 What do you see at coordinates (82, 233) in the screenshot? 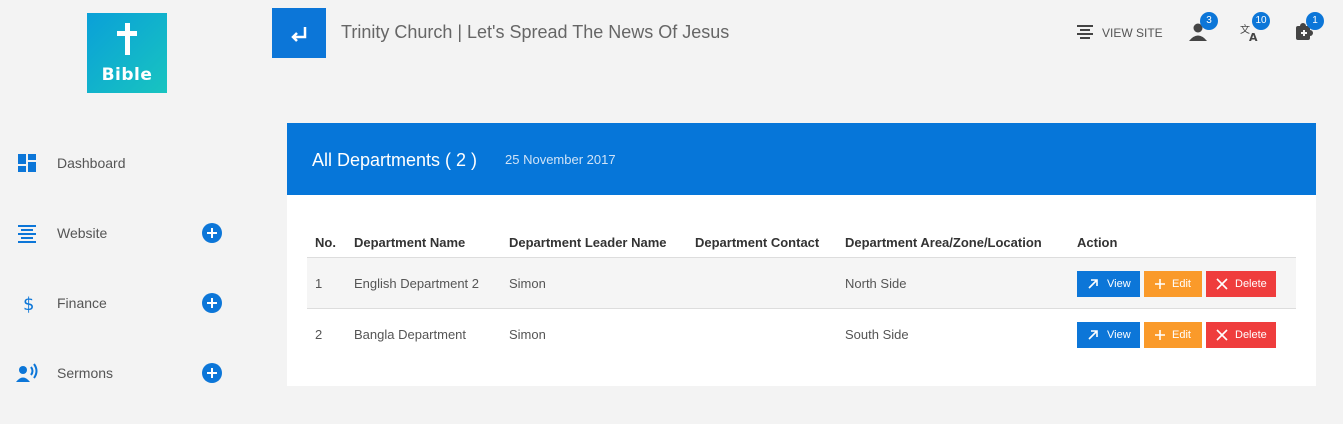
I see `sidebar-item-label: Website` at bounding box center [82, 233].